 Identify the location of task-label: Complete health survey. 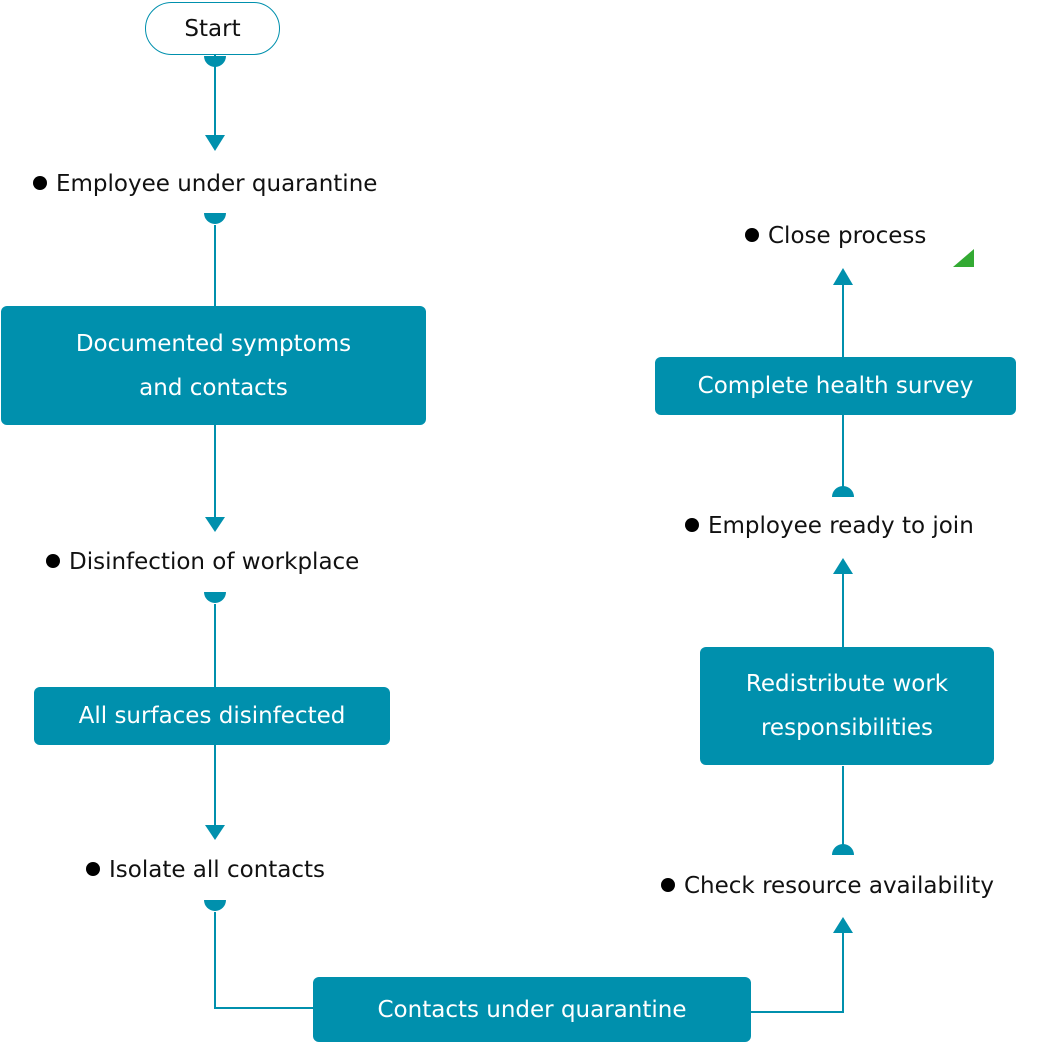
(835, 386).